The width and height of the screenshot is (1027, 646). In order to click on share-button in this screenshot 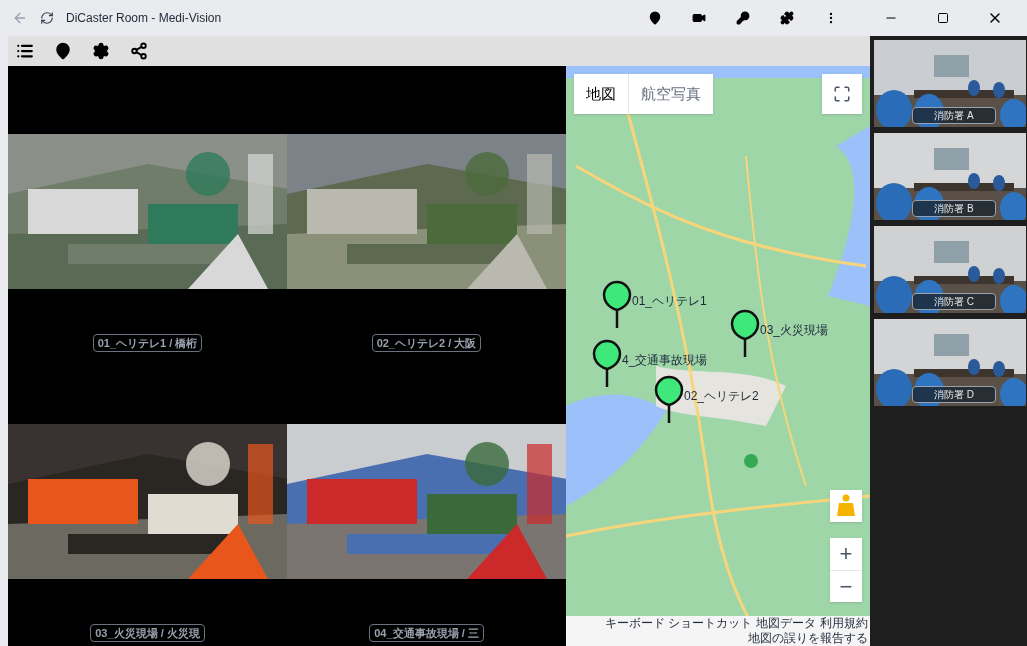, I will do `click(139, 51)`.